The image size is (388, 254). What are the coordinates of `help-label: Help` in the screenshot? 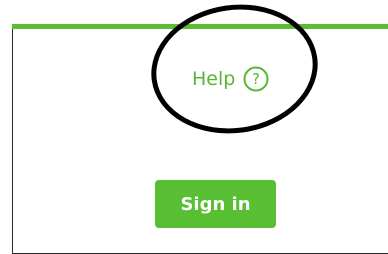 It's located at (214, 79).